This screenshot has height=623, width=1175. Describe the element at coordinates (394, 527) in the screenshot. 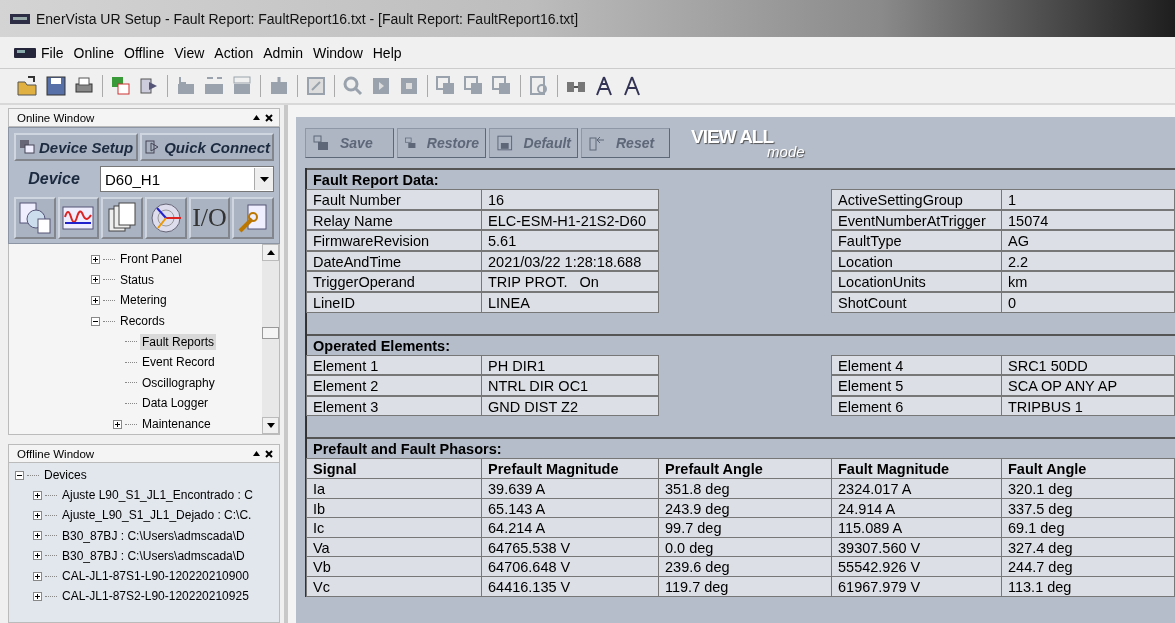

I see `table-cell: Ic` at that location.